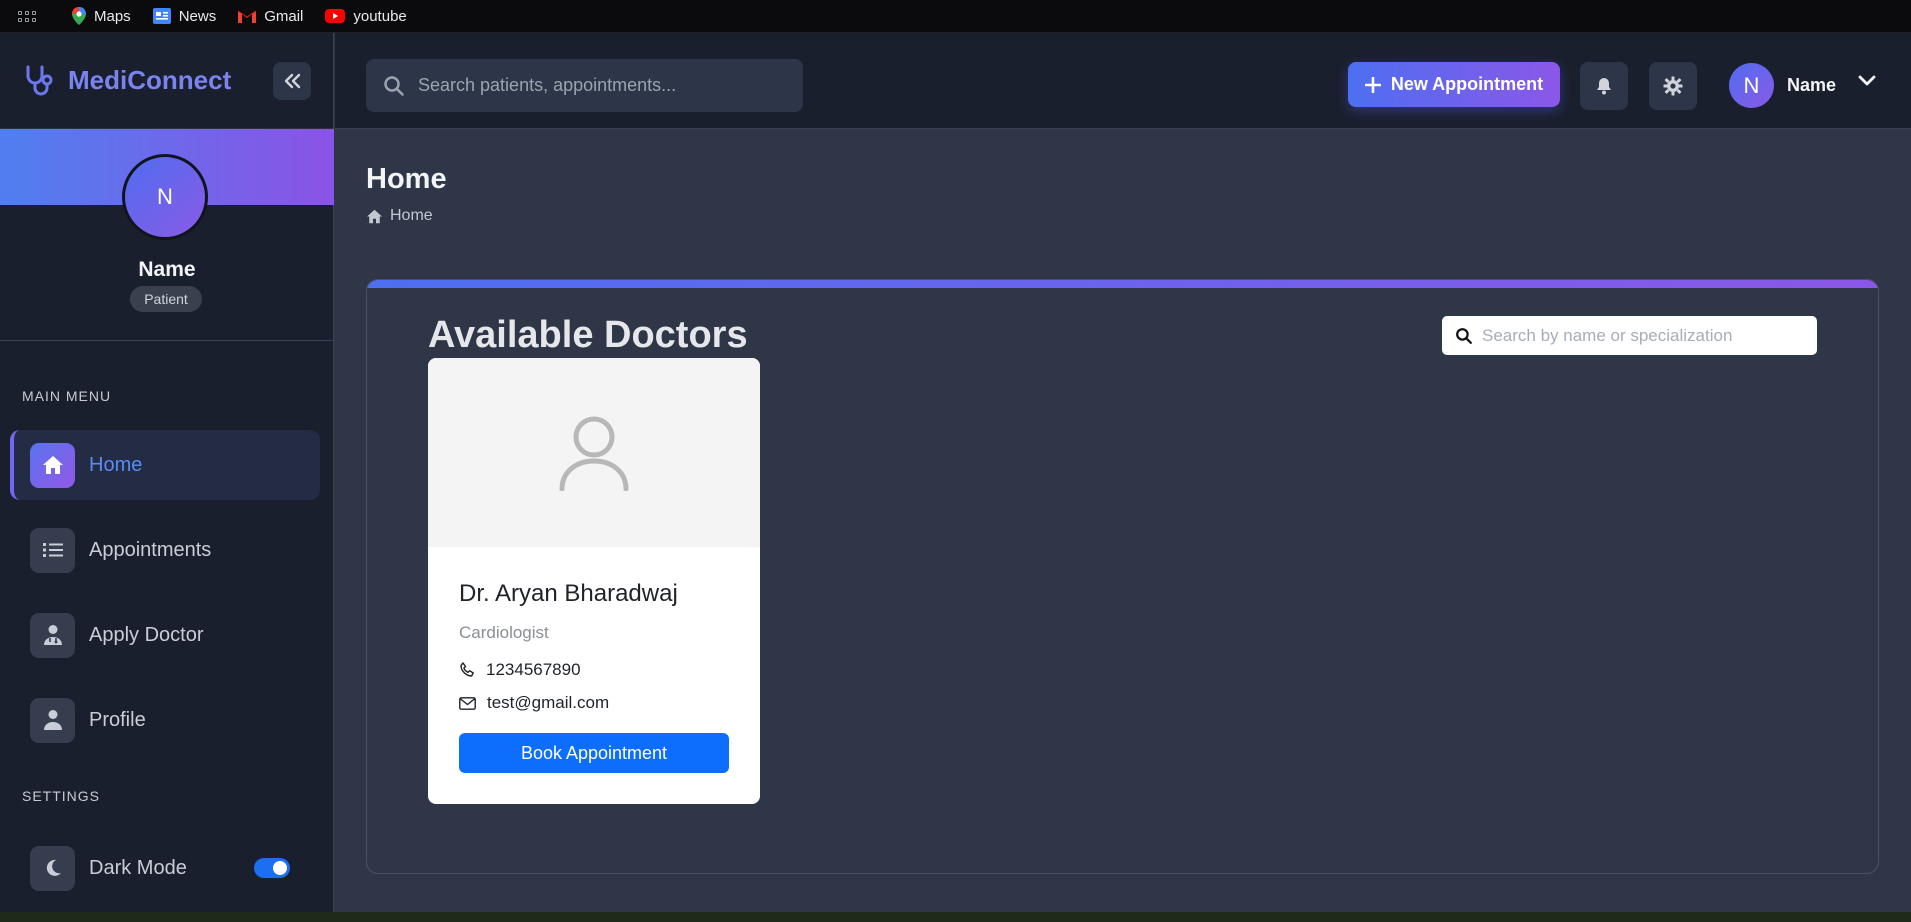 This screenshot has width=1911, height=922. Describe the element at coordinates (406, 179) in the screenshot. I see `page-title: Home` at that location.